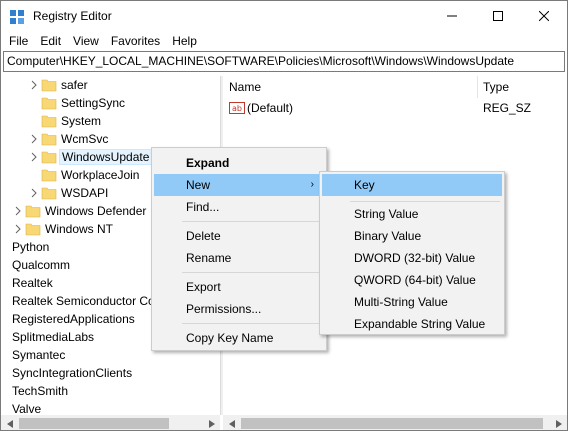 The height and width of the screenshot is (431, 568). Describe the element at coordinates (239, 185) in the screenshot. I see `menu-item-new: New ›` at that location.